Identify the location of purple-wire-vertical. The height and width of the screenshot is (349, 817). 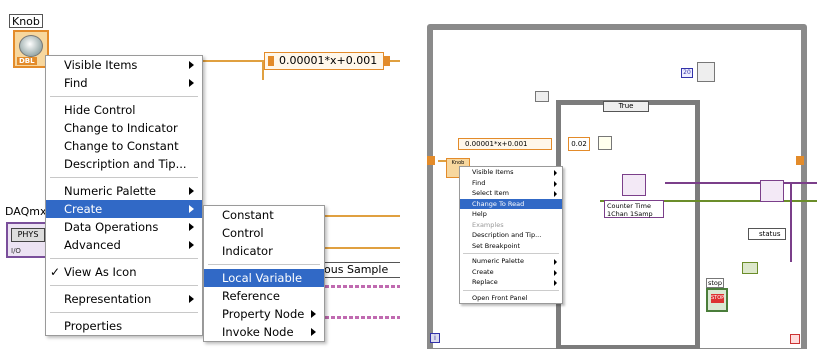
(791, 222).